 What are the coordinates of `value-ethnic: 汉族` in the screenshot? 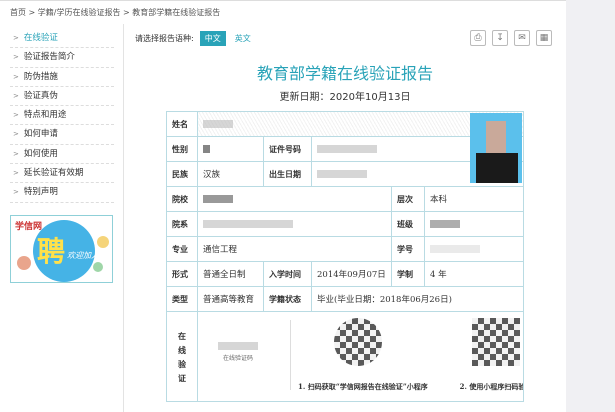 It's located at (230, 174).